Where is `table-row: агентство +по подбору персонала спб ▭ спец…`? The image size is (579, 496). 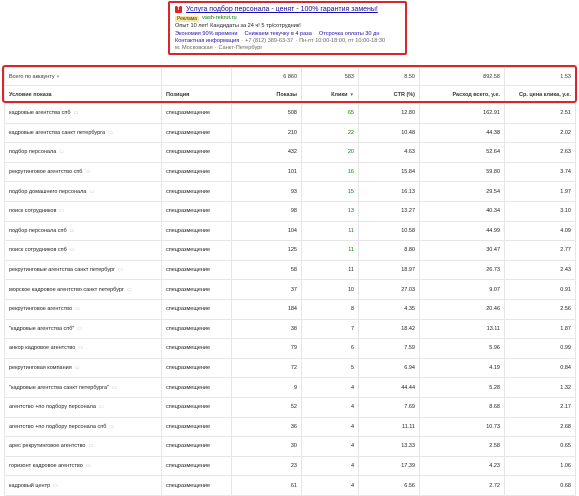 table-row: агентство +по подбору персонала спб ▭ спец… is located at coordinates (290, 427).